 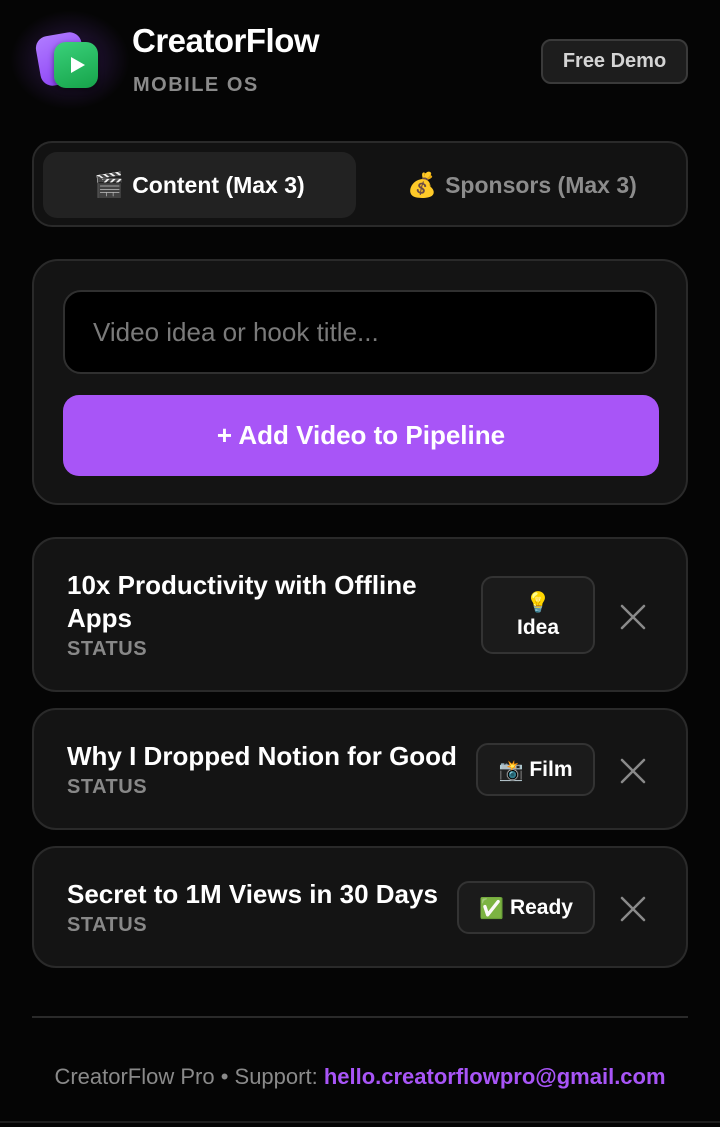 What do you see at coordinates (360, 65) in the screenshot?
I see `app-header: CreatorFlow MOBILE OS Free Demo` at bounding box center [360, 65].